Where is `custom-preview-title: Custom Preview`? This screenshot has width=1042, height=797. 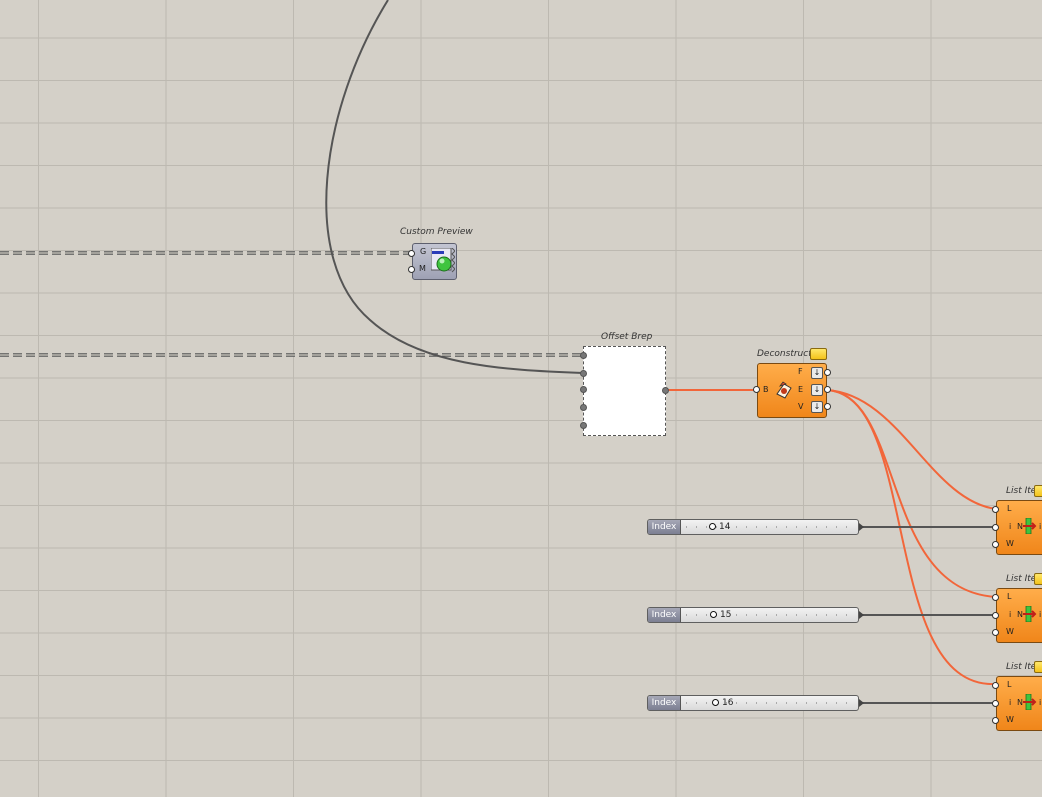
custom-preview-title: Custom Preview is located at coordinates (436, 232).